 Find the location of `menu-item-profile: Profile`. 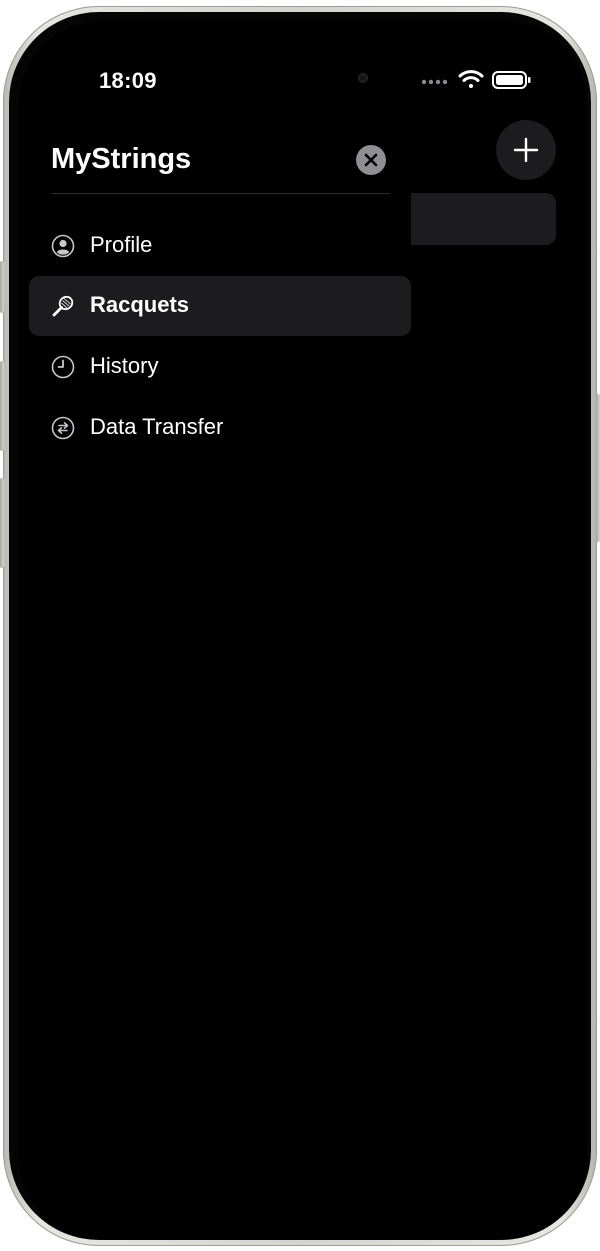

menu-item-profile: Profile is located at coordinates (220, 246).